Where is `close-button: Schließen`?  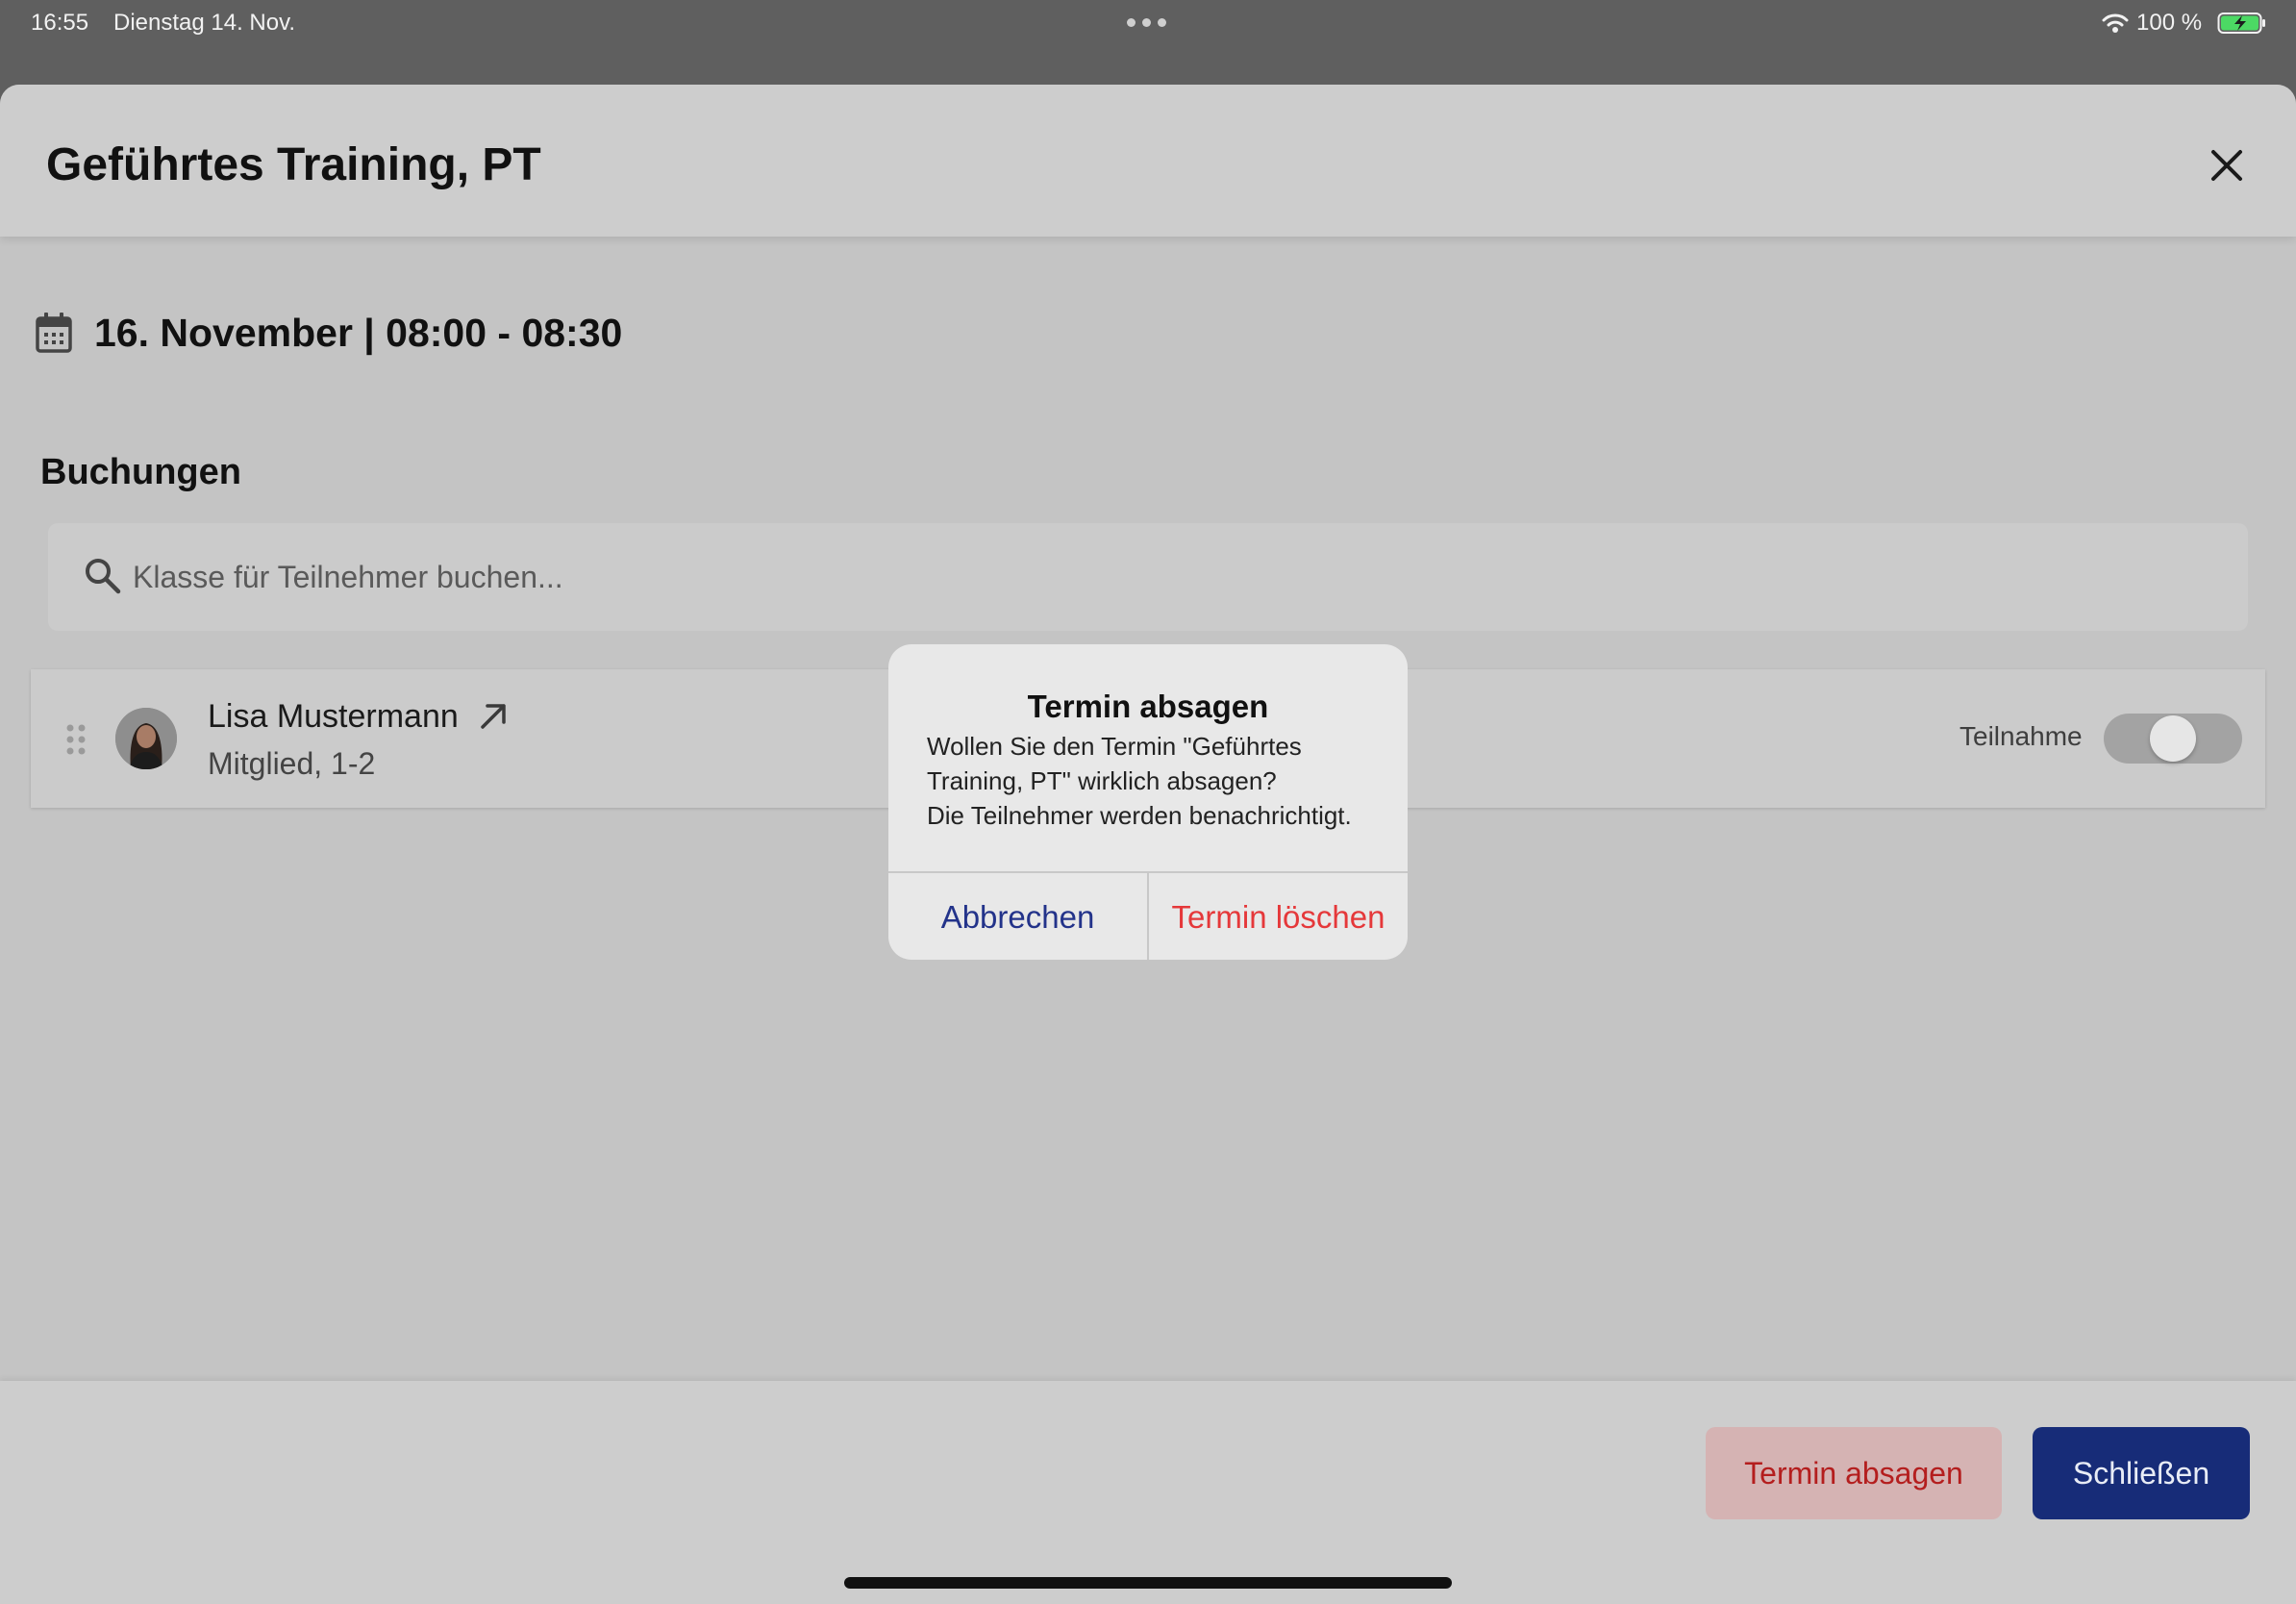
close-button: Schließen is located at coordinates (2141, 1473).